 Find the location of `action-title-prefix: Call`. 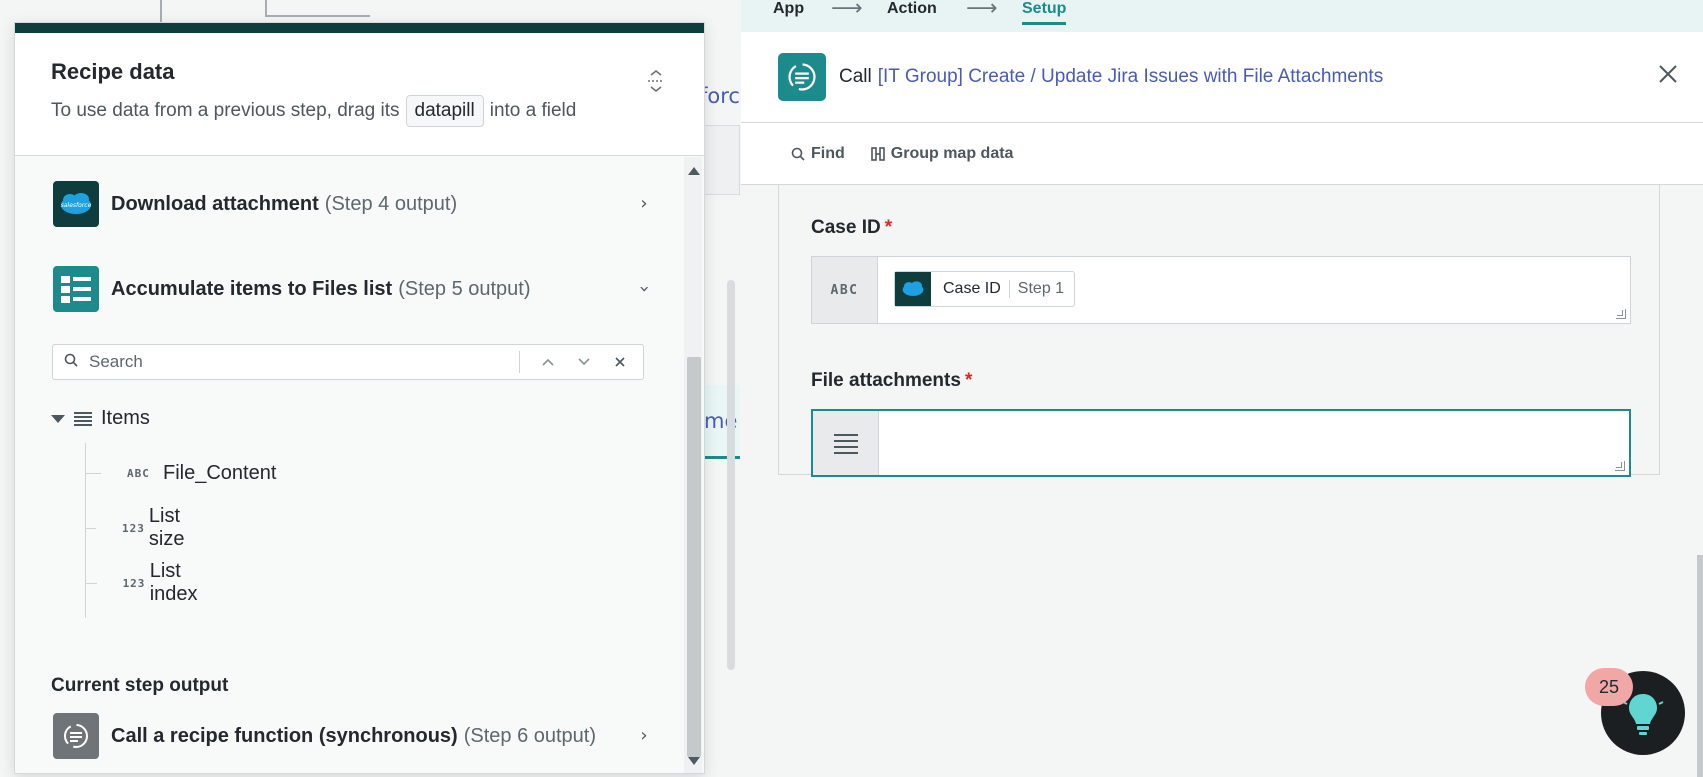

action-title-prefix: Call is located at coordinates (855, 76).